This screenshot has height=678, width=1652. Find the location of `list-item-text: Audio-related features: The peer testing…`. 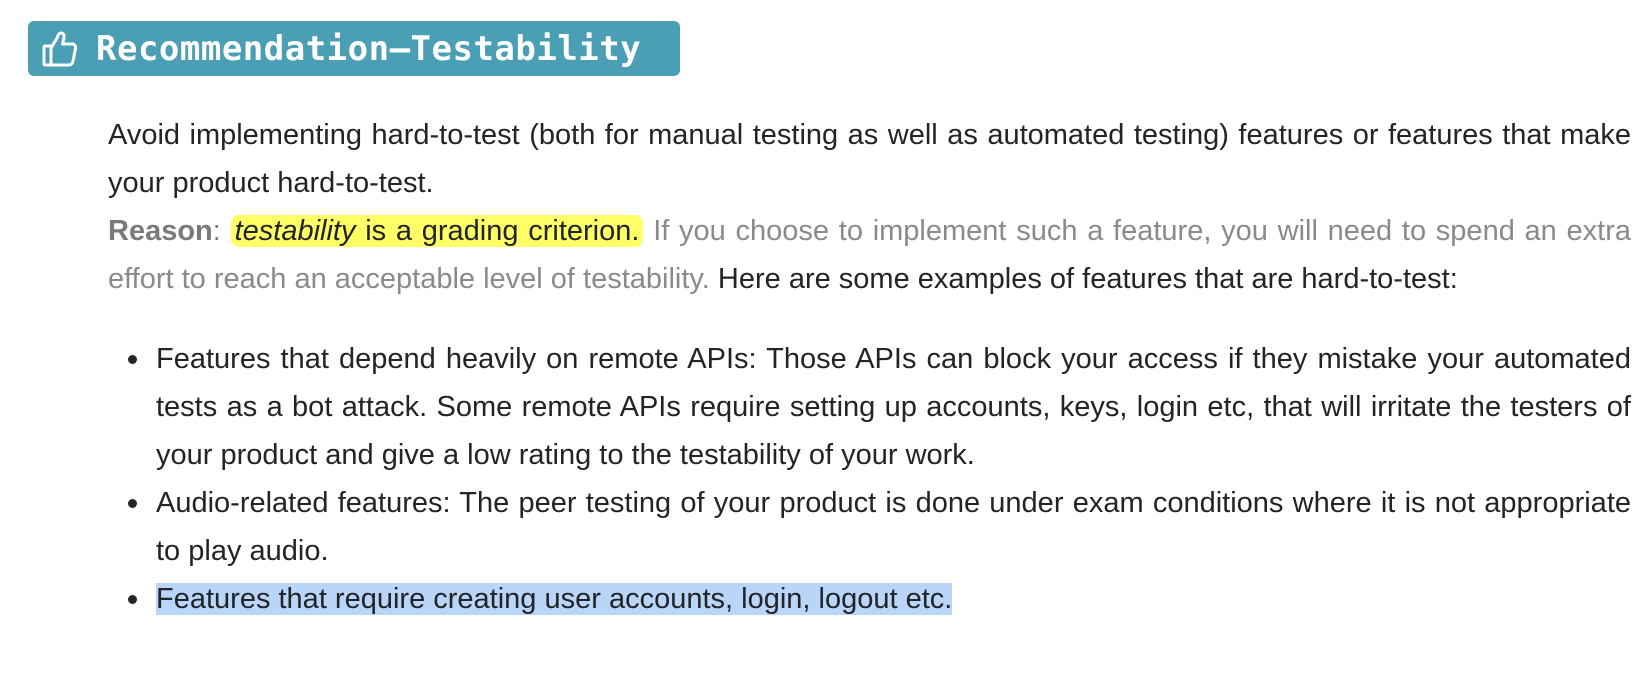

list-item-text: Audio-related features: The peer testing… is located at coordinates (893, 527).